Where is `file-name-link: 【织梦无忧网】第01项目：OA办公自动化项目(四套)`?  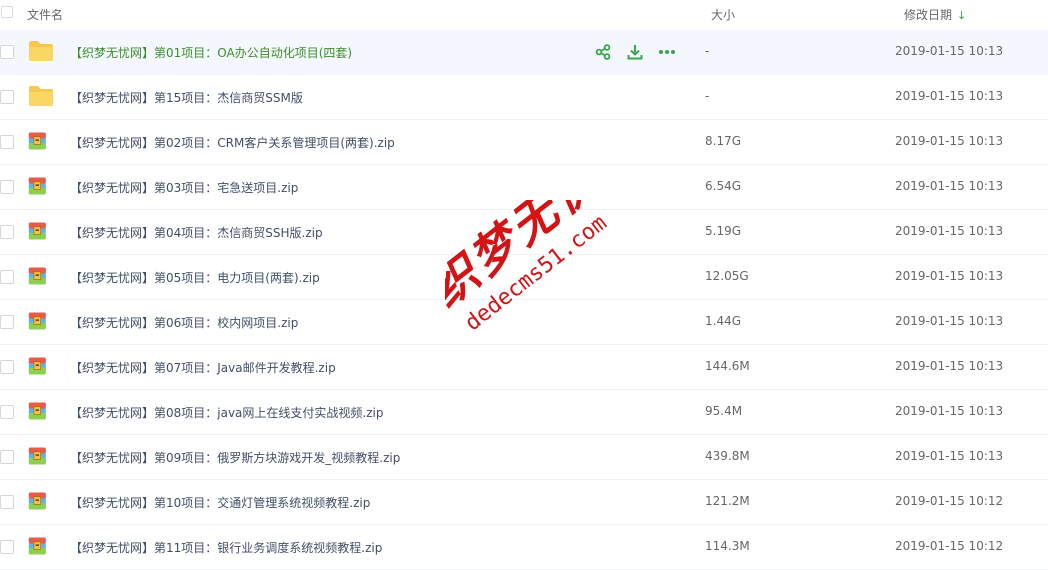
file-name-link: 【织梦无忧网】第01项目：OA办公自动化项目(四套) is located at coordinates (211, 52).